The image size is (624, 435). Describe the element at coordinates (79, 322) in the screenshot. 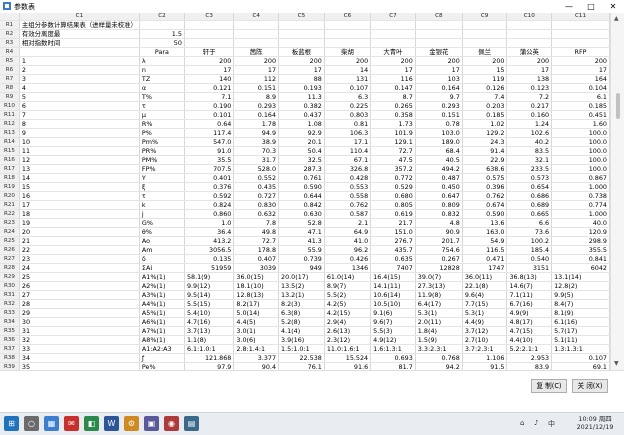

I see `table-cell: 30` at that location.